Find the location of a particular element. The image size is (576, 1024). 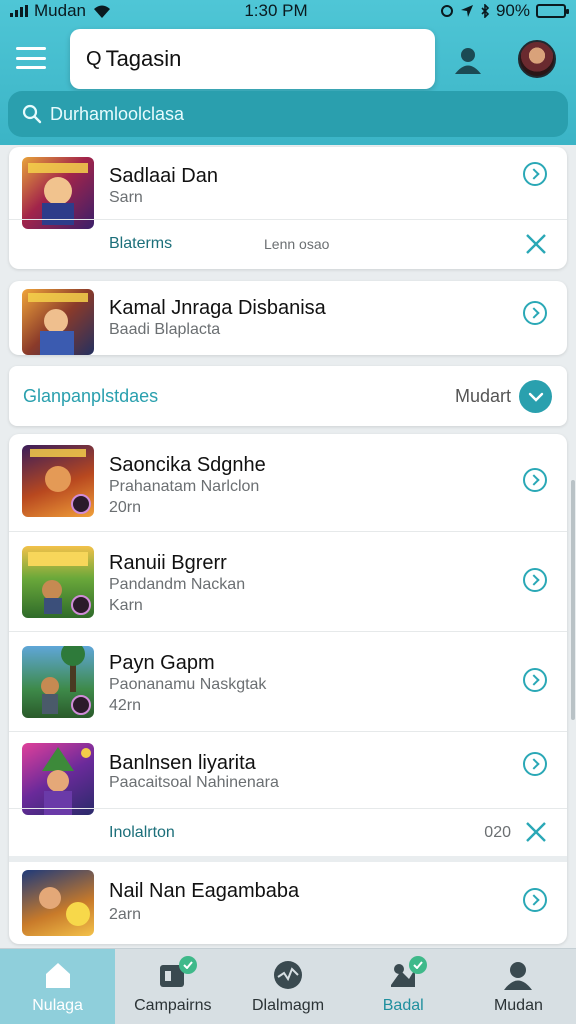

game-title: Kamal Jnraga Disbanisa is located at coordinates (217, 308).